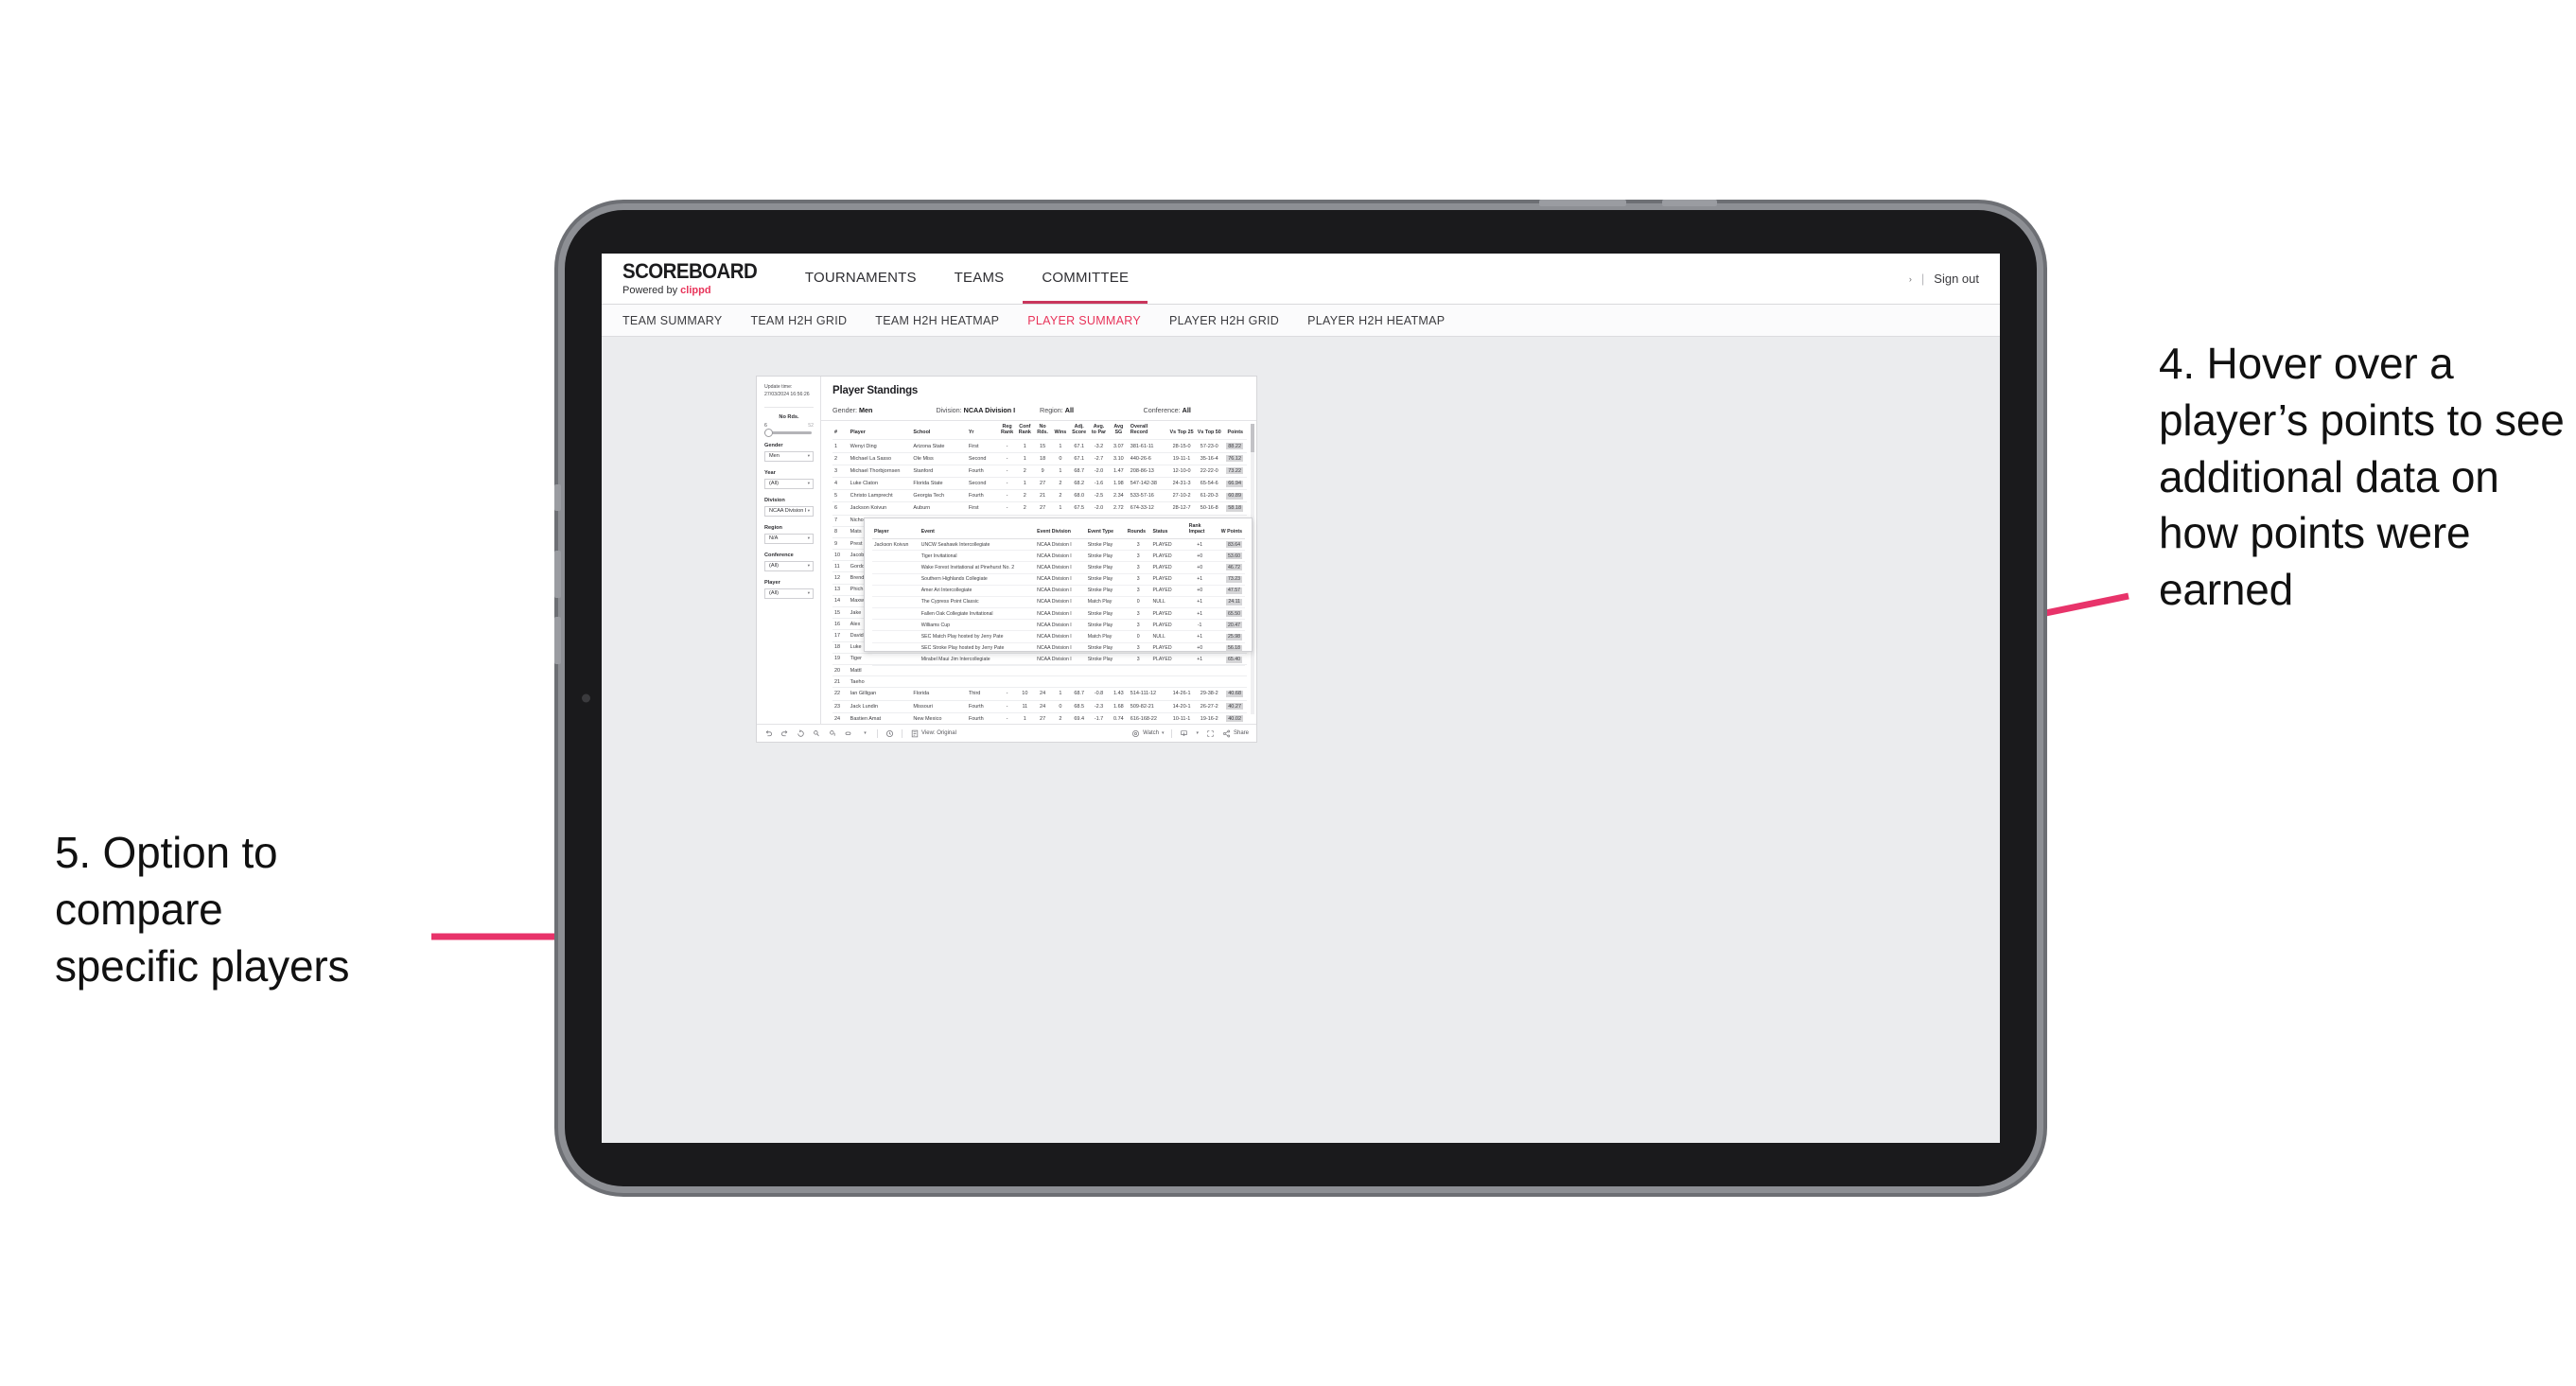 The width and height of the screenshot is (2576, 1386). What do you see at coordinates (1147, 733) in the screenshot?
I see `watch-button: Watch ▾` at bounding box center [1147, 733].